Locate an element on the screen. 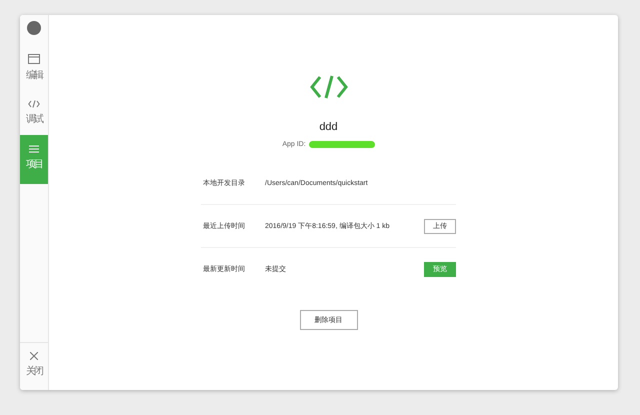 The width and height of the screenshot is (640, 415). close-button: 关闭 is located at coordinates (34, 366).